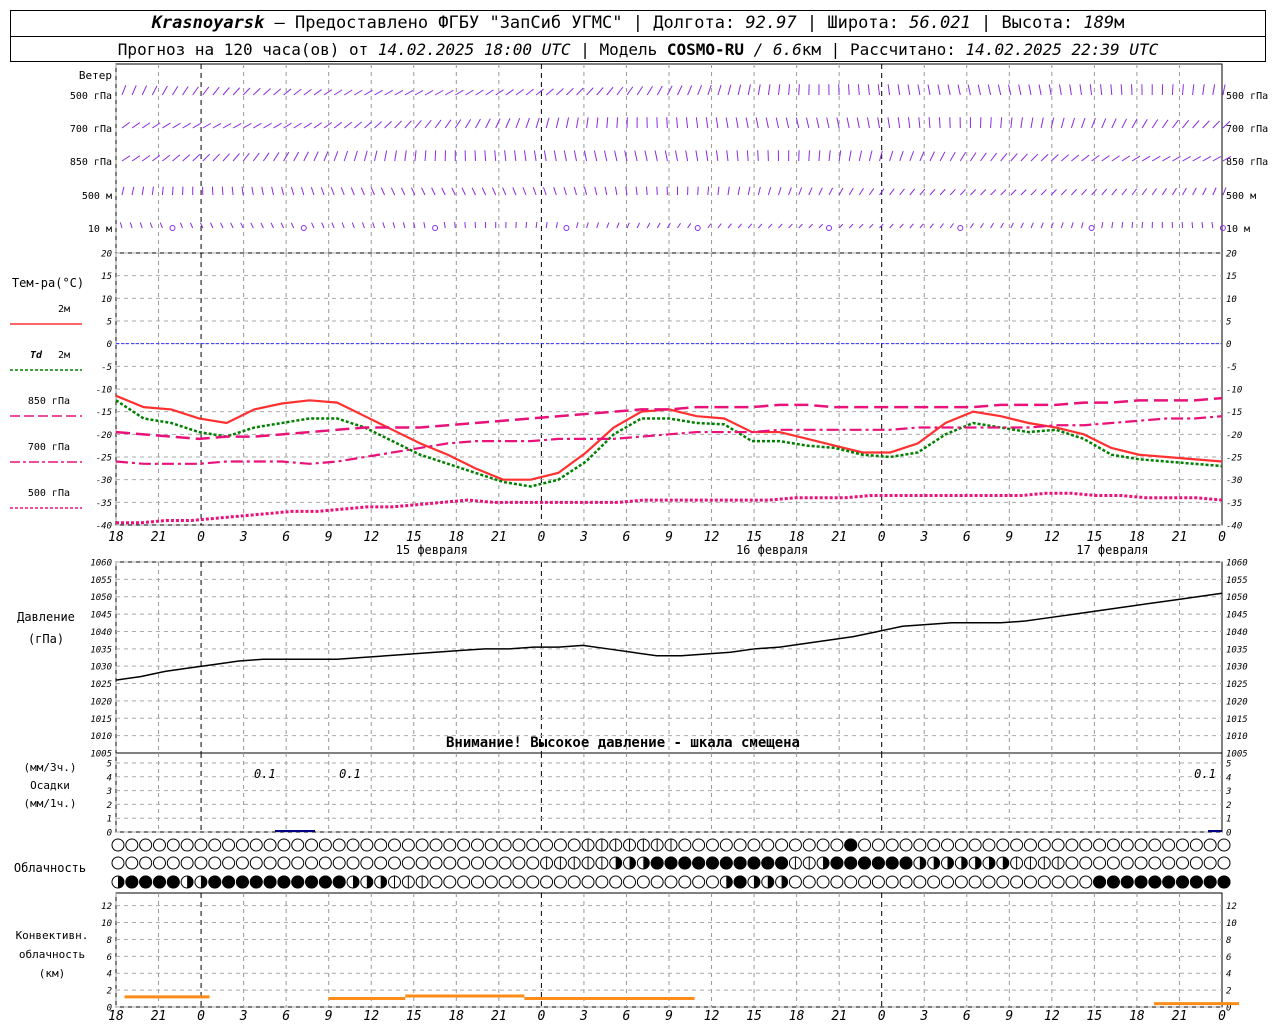 The width and height of the screenshot is (1280, 1024). I want to click on wind-level-label-right: 500 гПа, so click(1247, 96).